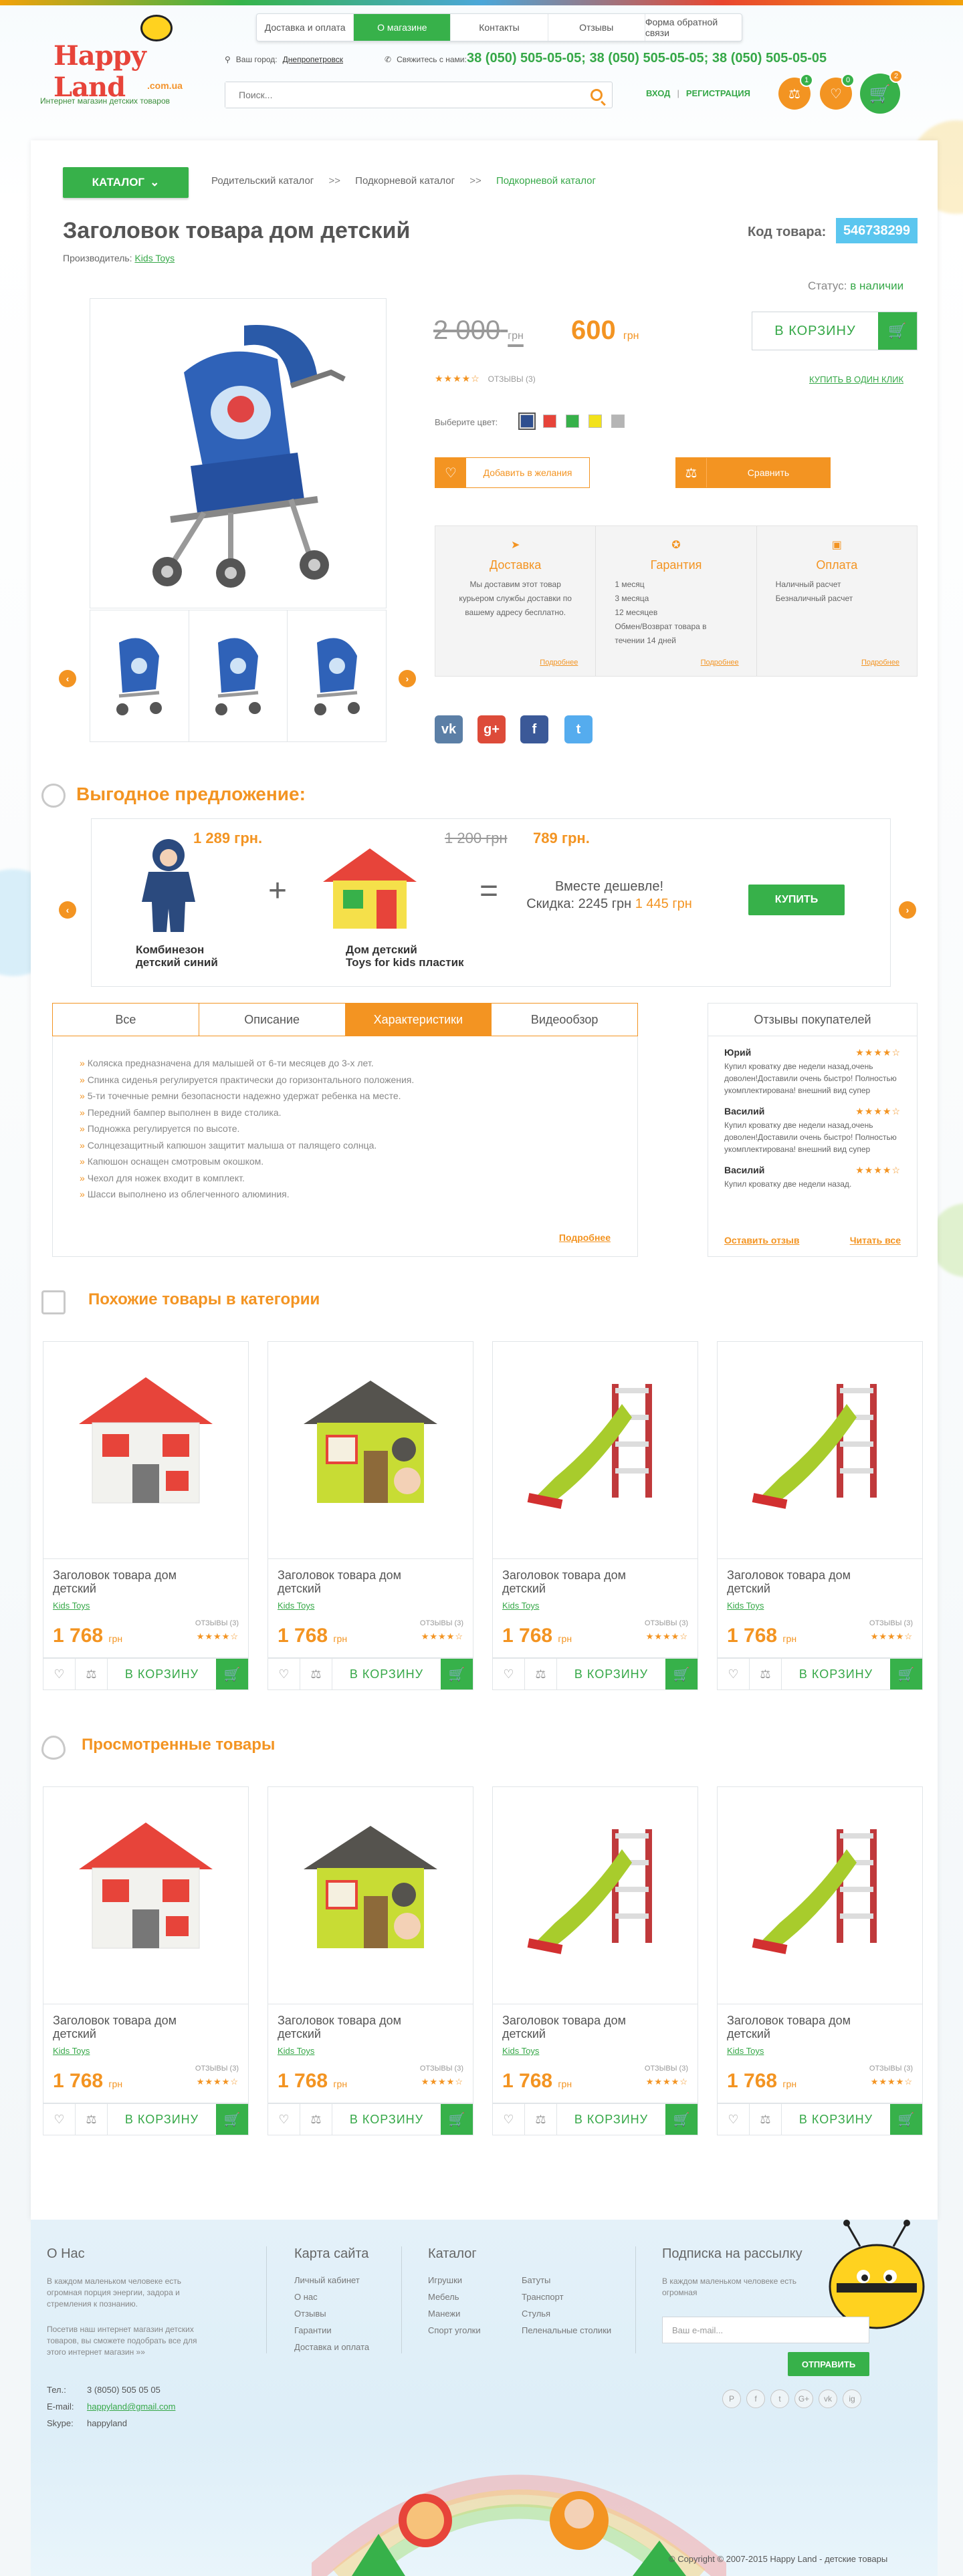 Image resolution: width=963 pixels, height=2576 pixels. What do you see at coordinates (597, 95) in the screenshot?
I see `search-icon` at bounding box center [597, 95].